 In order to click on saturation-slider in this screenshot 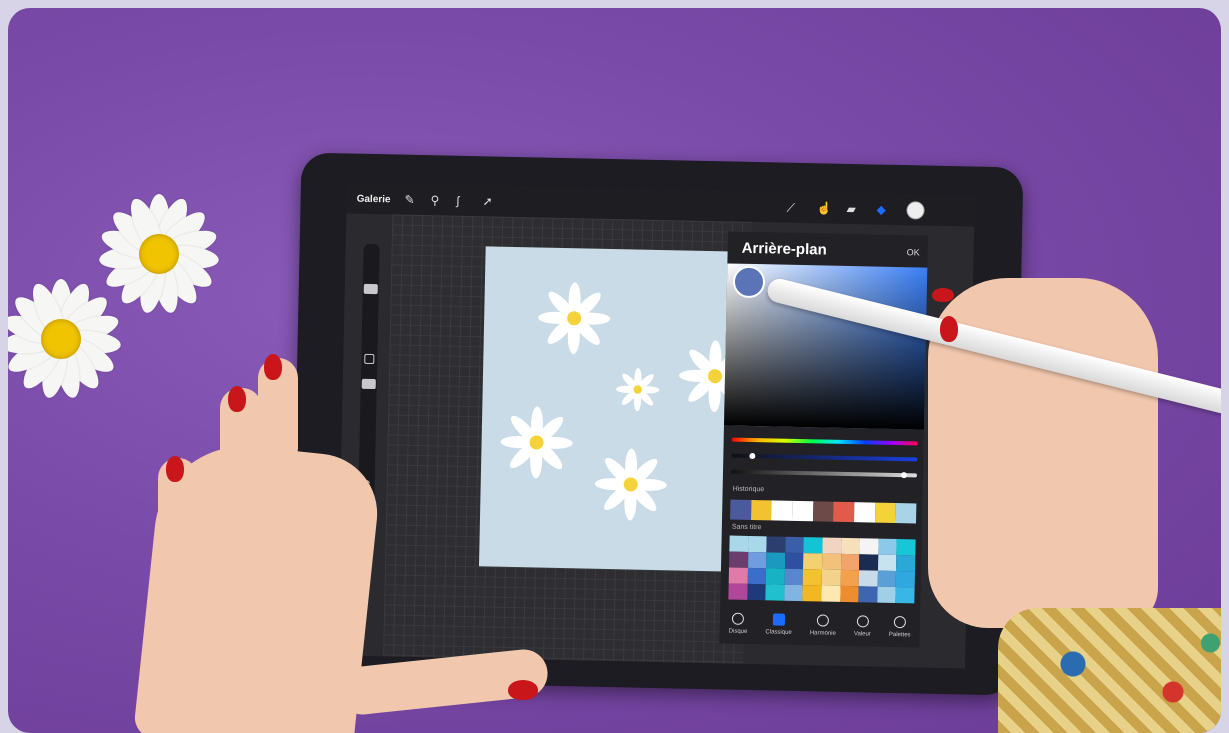, I will do `click(824, 457)`.